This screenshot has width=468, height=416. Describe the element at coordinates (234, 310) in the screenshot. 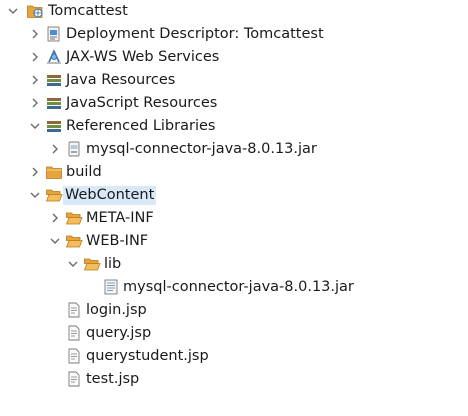

I see `tree-item-file: login.jsp` at that location.